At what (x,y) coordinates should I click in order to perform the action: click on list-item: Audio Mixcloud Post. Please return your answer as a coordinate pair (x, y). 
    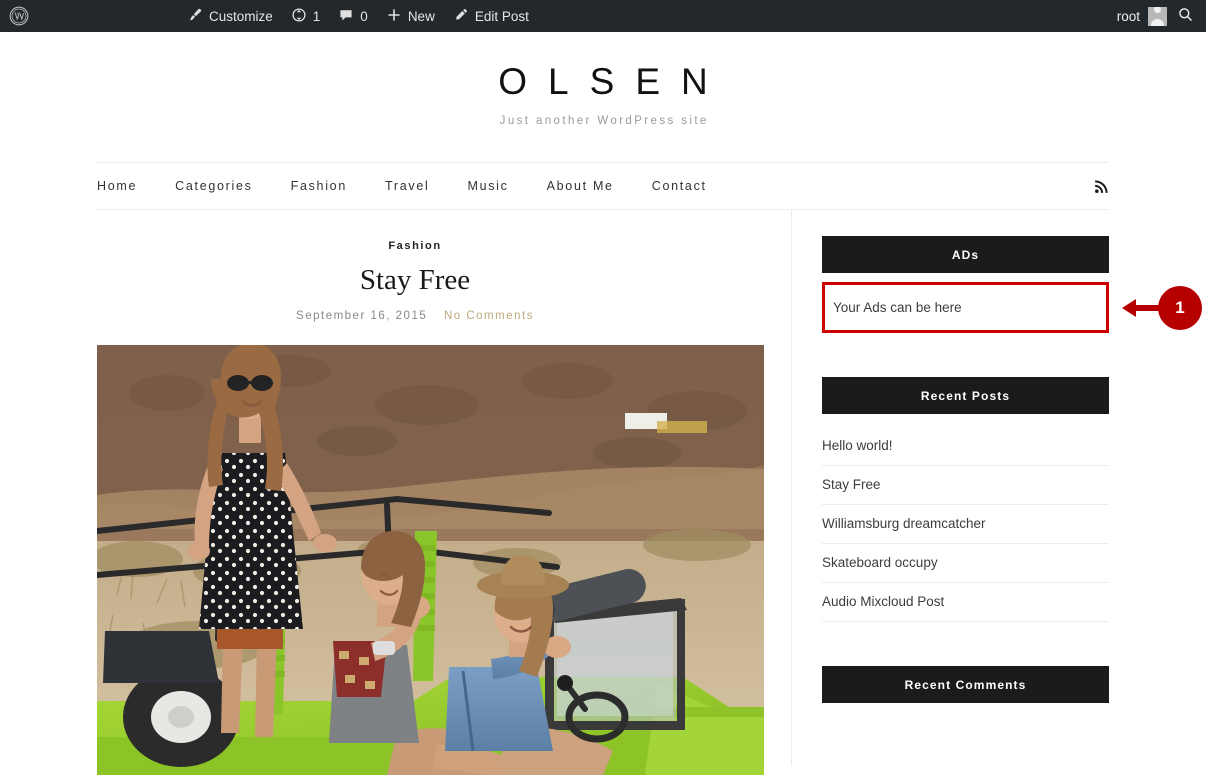
    Looking at the image, I should click on (965, 603).